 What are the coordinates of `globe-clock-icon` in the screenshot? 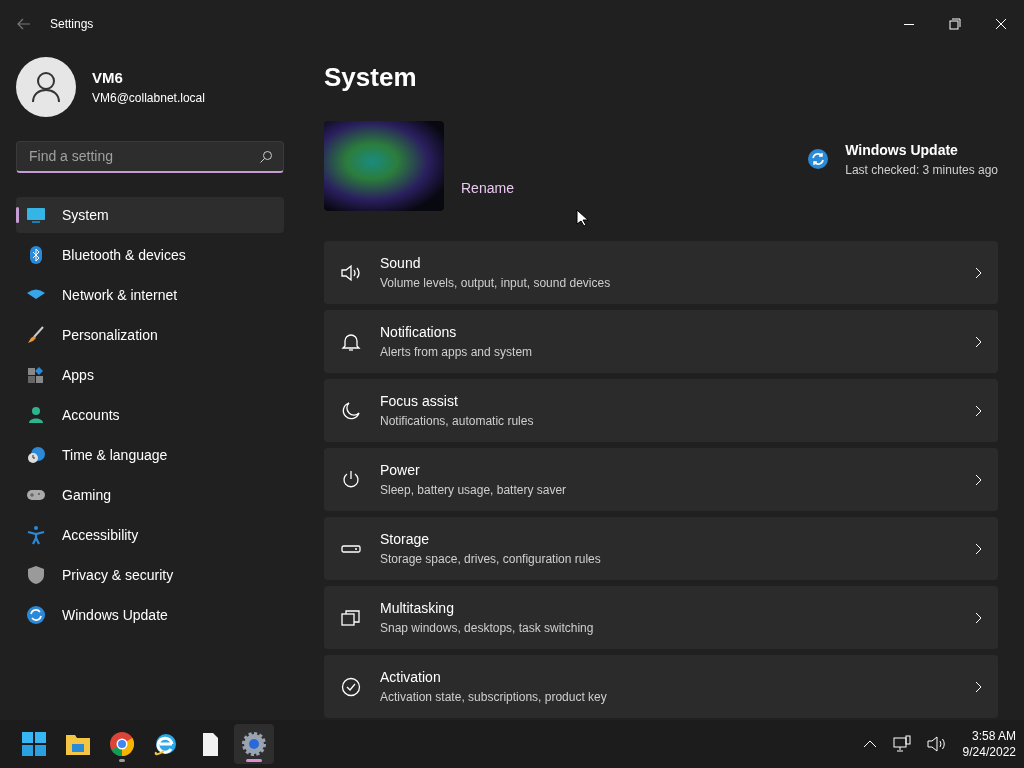 It's located at (36, 455).